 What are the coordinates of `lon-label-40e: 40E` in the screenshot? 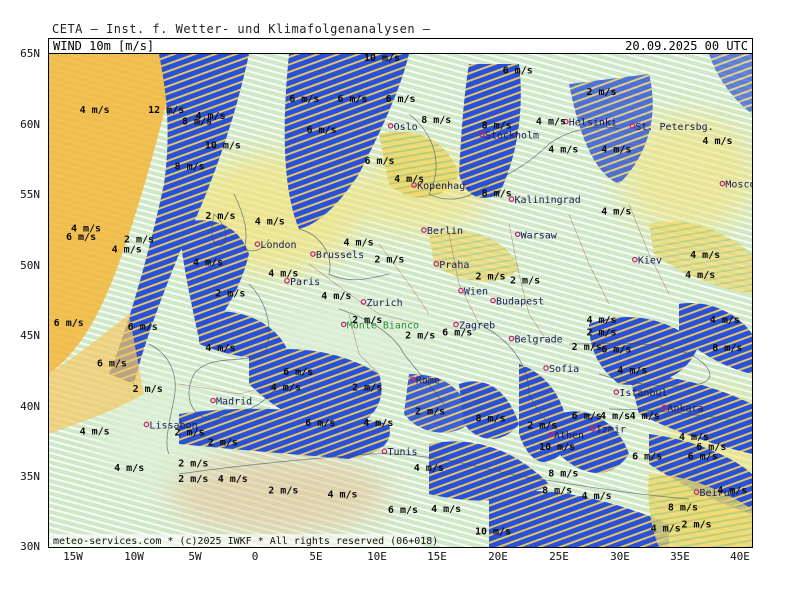 It's located at (740, 556).